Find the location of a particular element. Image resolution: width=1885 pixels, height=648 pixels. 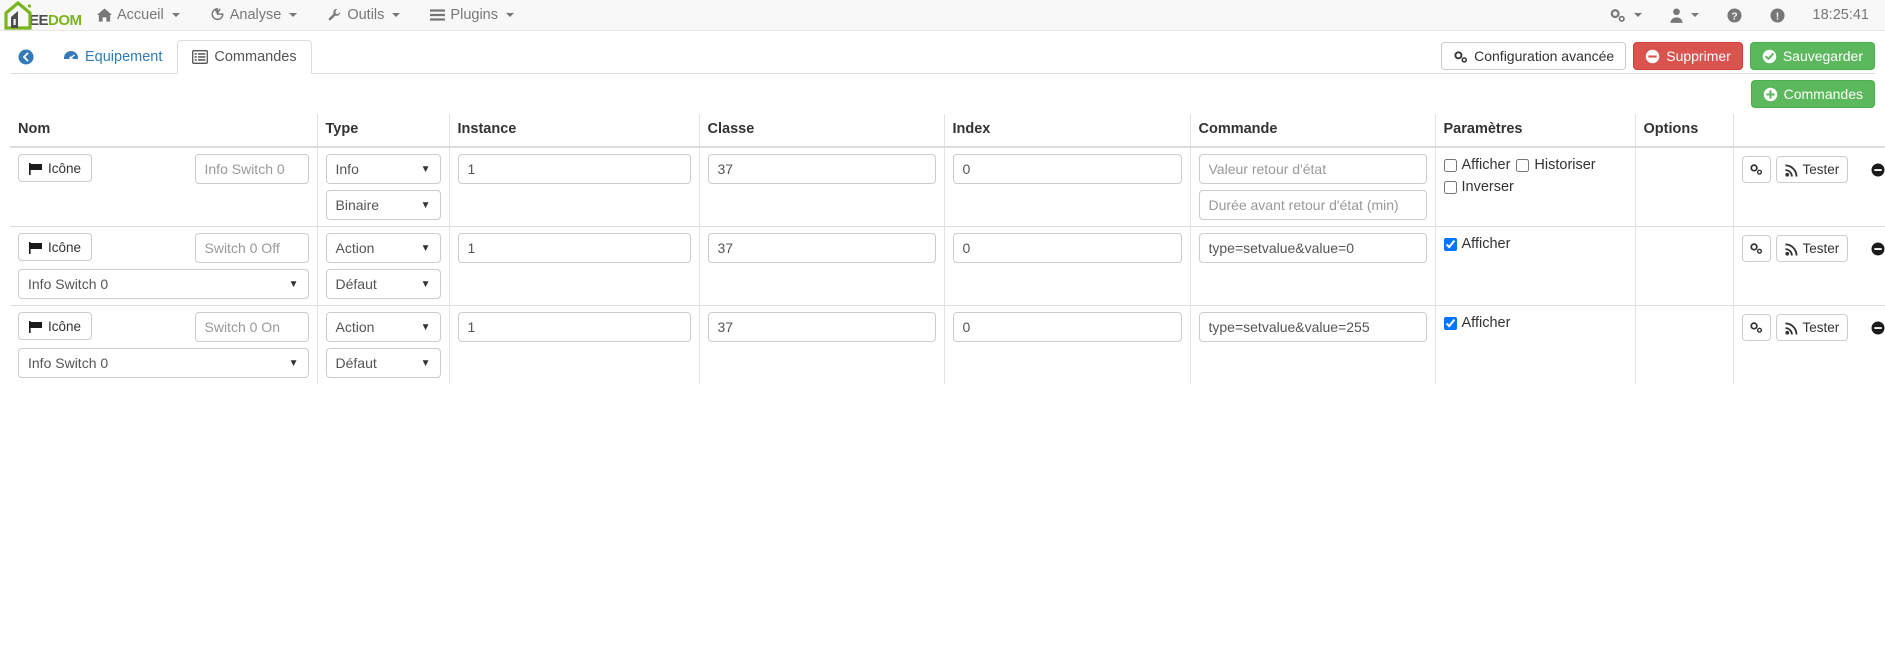

type-select-value: Info is located at coordinates (347, 169).